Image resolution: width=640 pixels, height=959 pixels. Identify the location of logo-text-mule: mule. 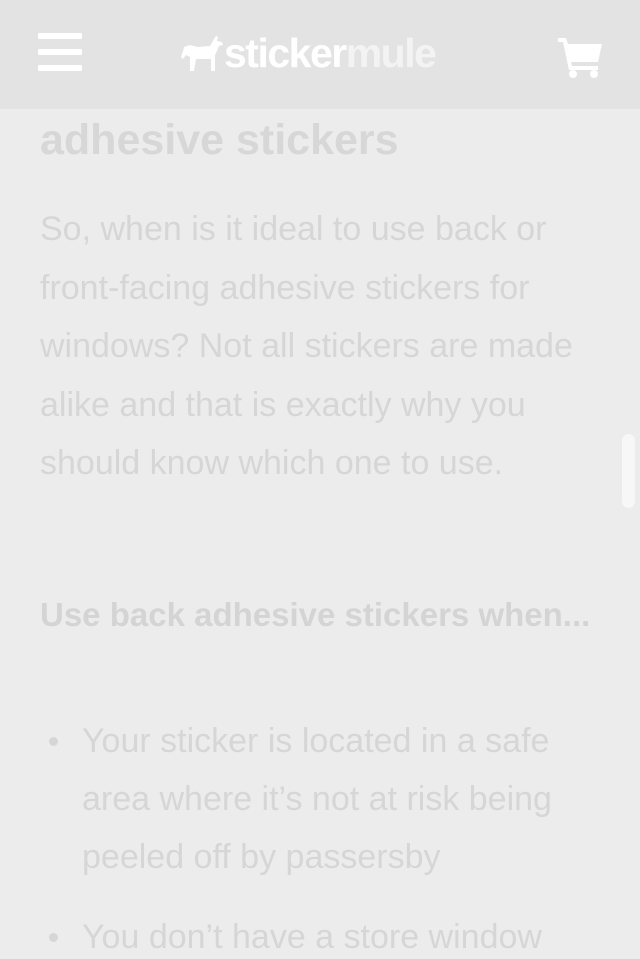
(391, 53).